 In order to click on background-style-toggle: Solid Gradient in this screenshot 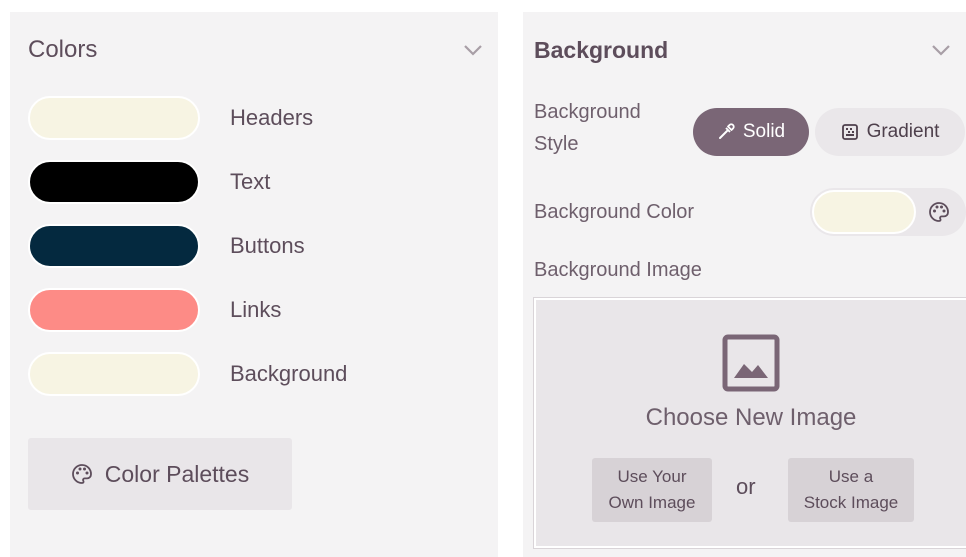, I will do `click(829, 132)`.